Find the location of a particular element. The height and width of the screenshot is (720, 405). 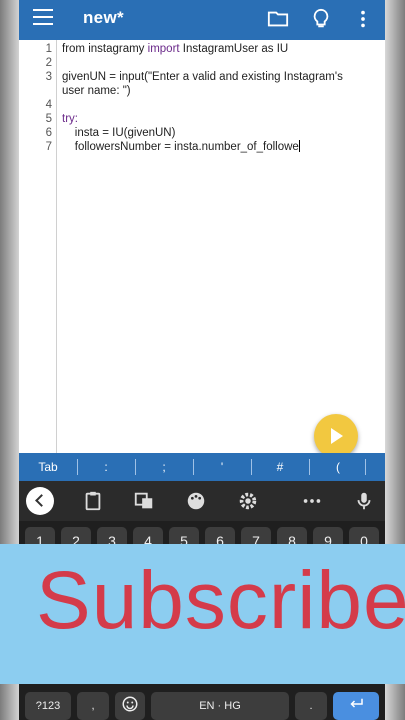

play-icon is located at coordinates (337, 436).